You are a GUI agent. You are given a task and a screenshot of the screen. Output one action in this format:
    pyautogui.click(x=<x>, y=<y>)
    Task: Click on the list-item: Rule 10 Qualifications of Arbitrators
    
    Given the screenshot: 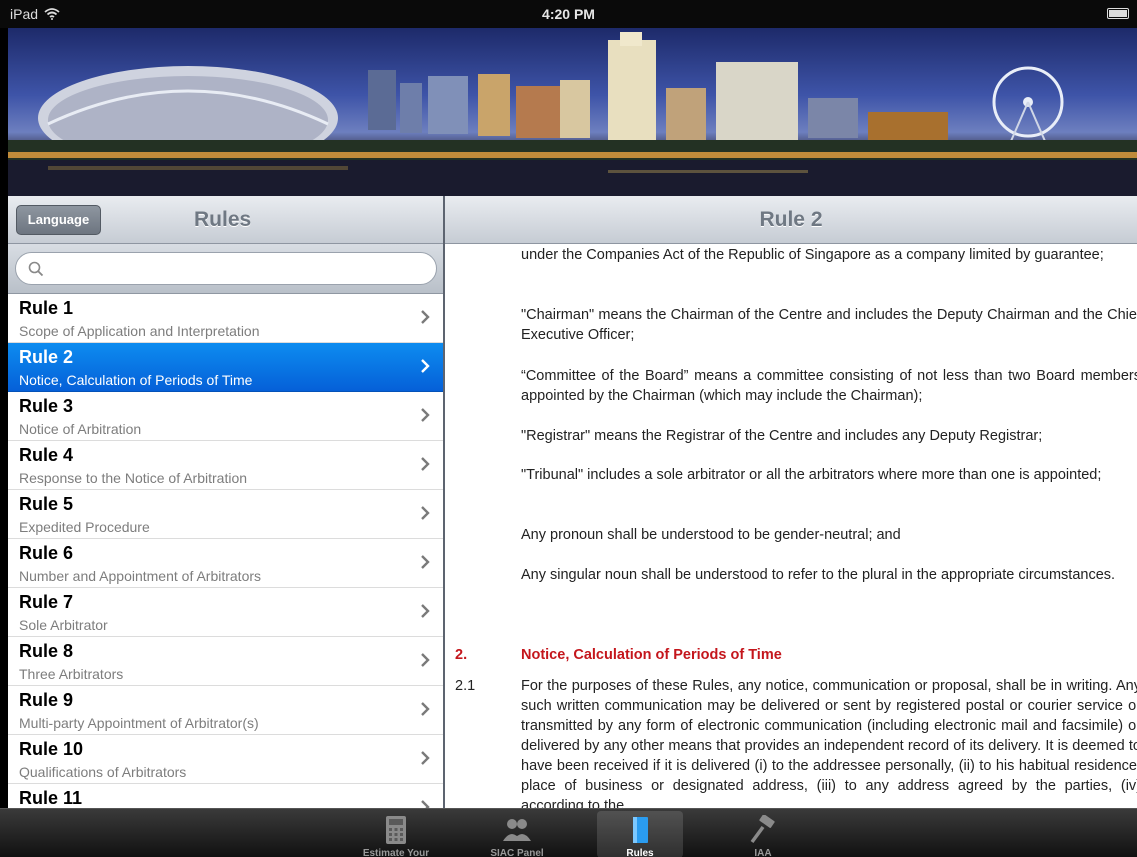 What is the action you would take?
    pyautogui.click(x=226, y=759)
    